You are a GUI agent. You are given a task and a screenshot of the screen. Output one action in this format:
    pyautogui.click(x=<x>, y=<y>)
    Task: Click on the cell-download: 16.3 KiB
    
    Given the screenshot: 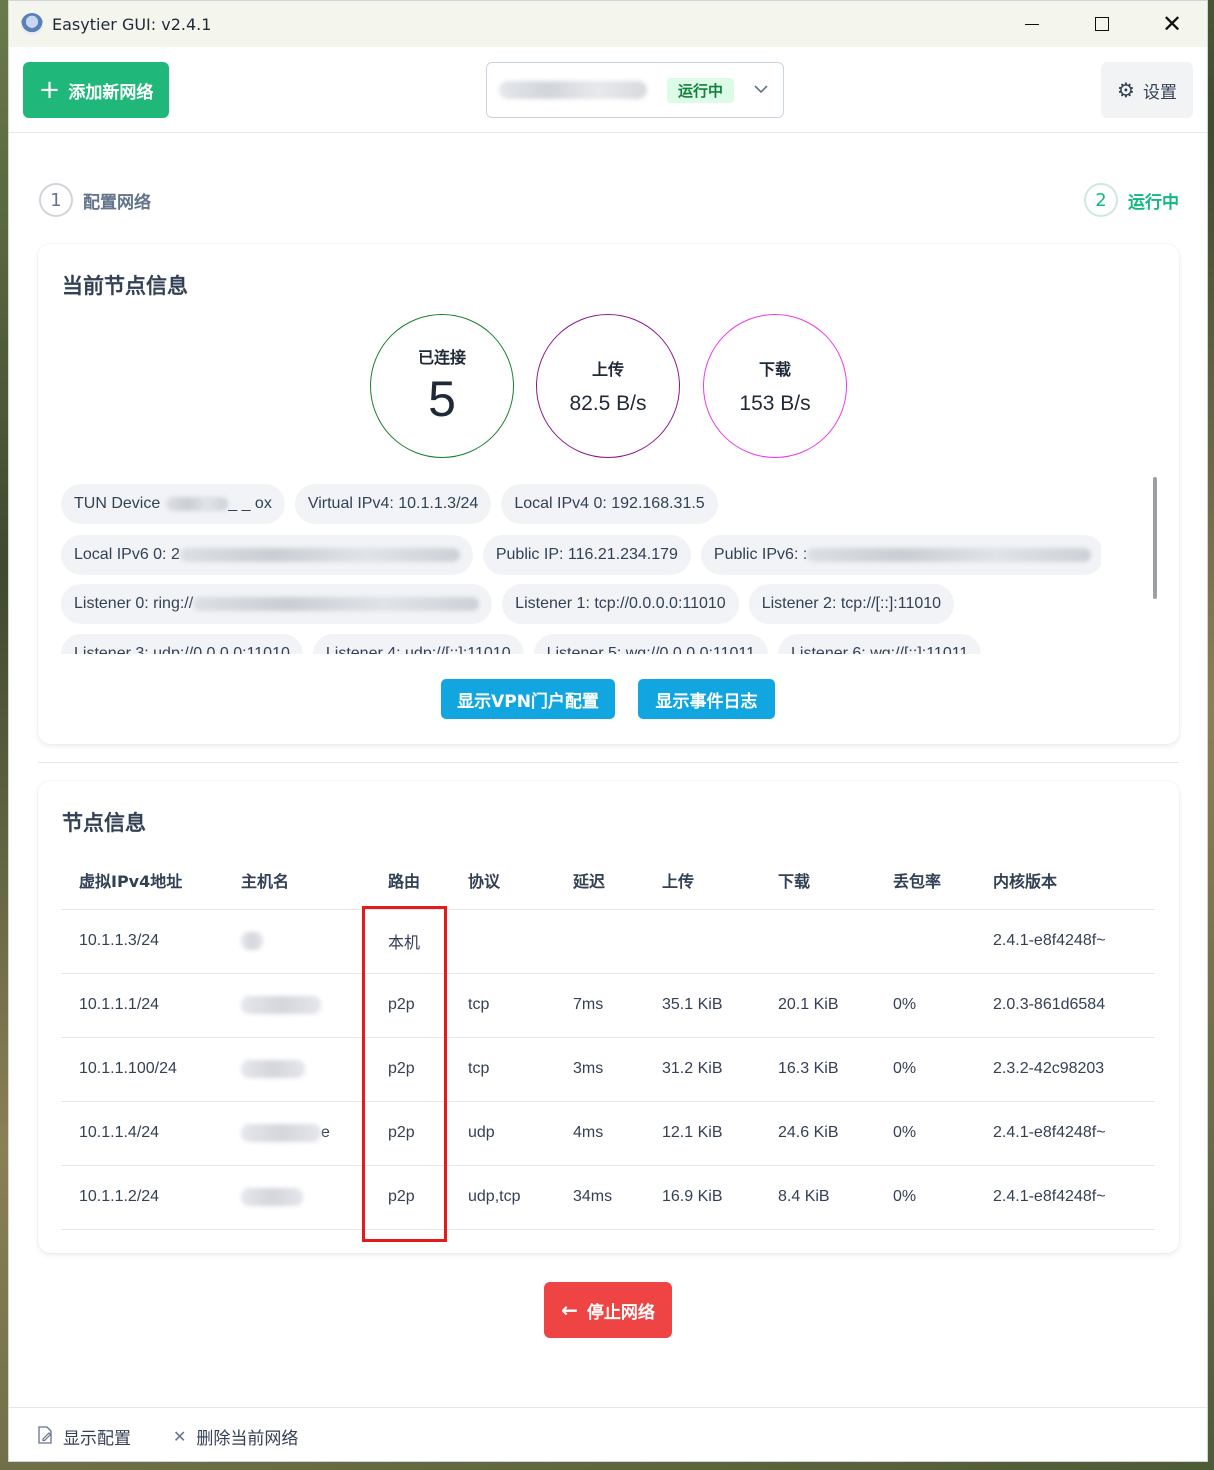 What is the action you would take?
    pyautogui.click(x=817, y=1069)
    